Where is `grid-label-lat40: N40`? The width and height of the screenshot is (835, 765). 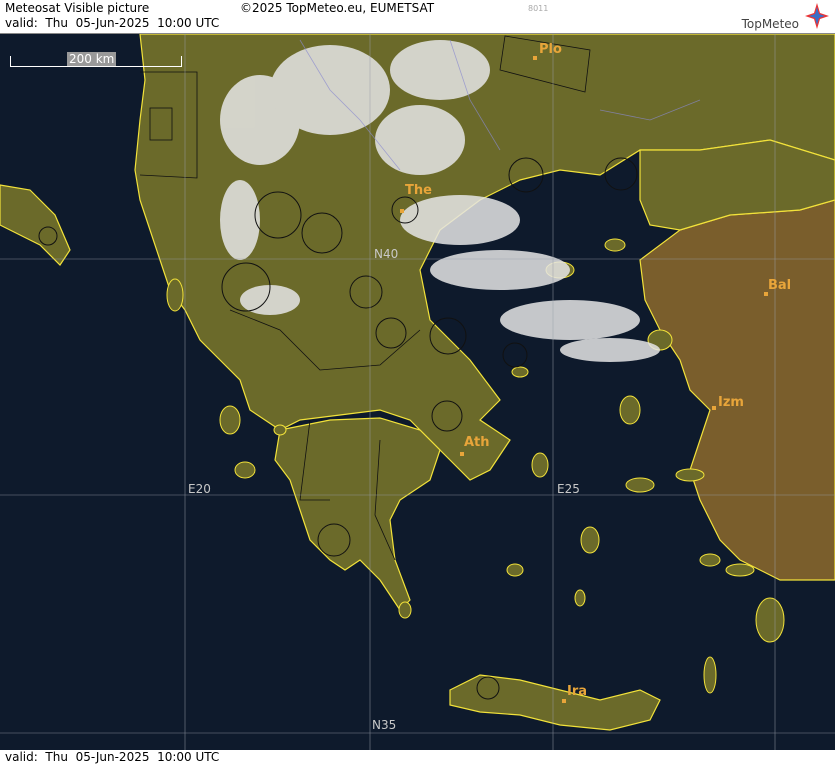
grid-label-lat40: N40 is located at coordinates (386, 254).